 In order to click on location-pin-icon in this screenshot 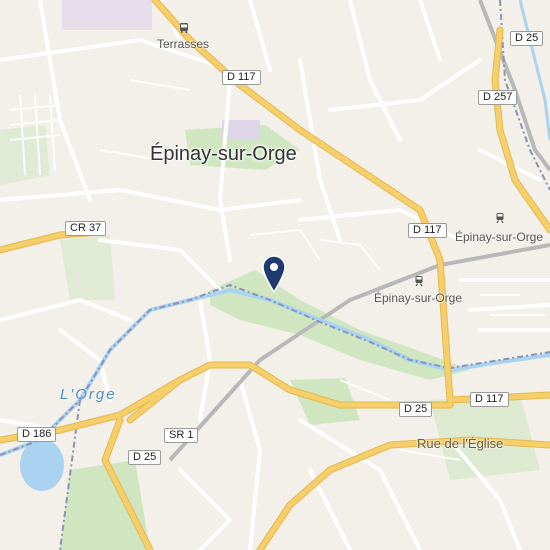, I will do `click(274, 274)`.